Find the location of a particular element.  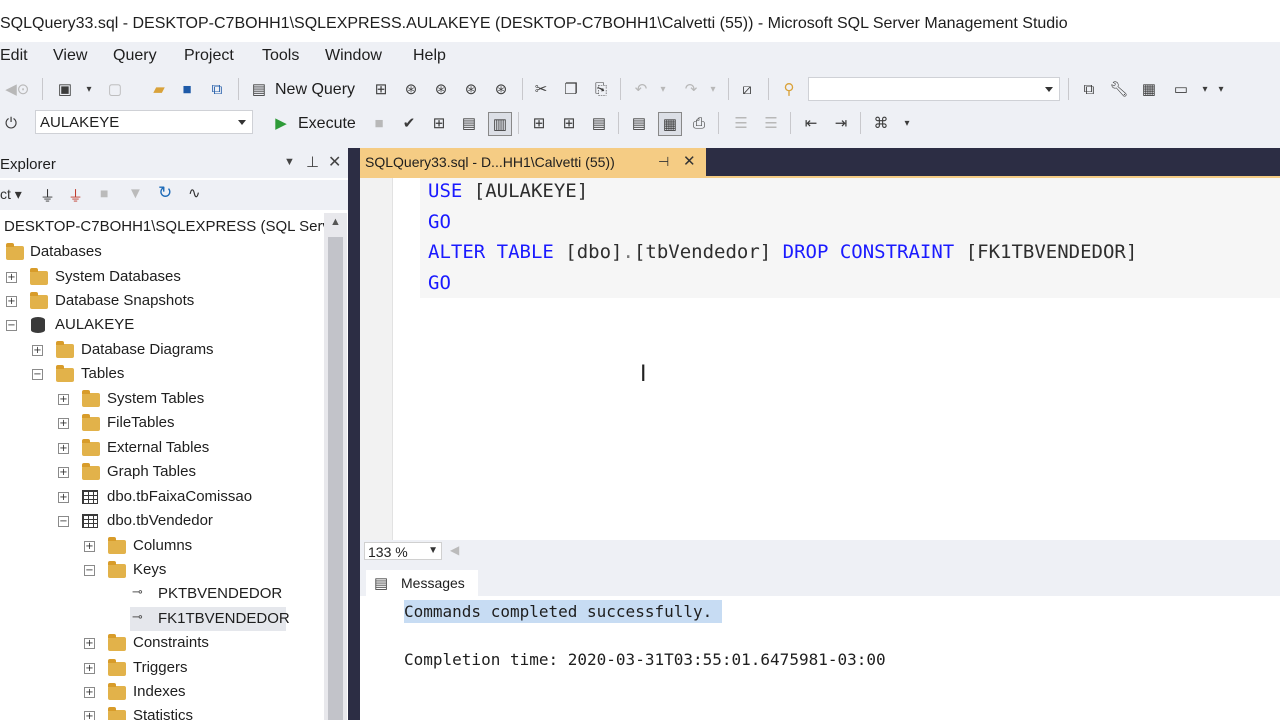

forward-icon: ⊙ is located at coordinates (23, 89).